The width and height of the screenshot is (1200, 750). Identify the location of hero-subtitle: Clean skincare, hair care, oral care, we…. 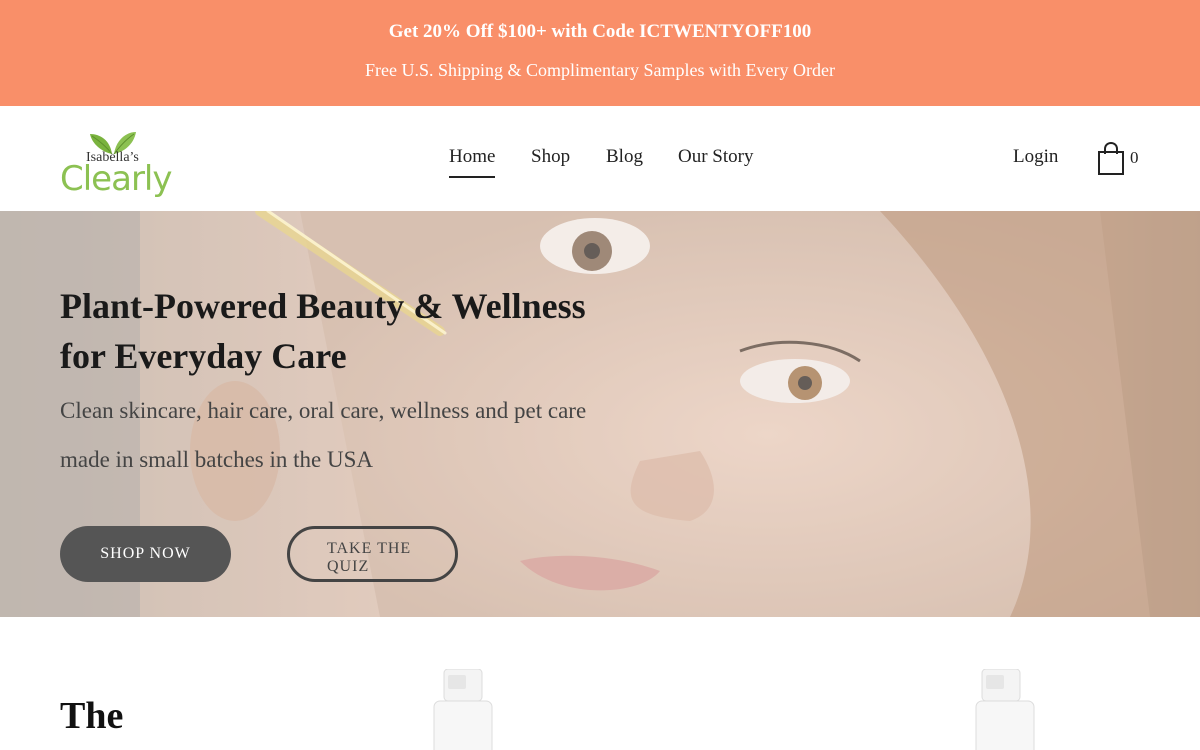
(323, 435).